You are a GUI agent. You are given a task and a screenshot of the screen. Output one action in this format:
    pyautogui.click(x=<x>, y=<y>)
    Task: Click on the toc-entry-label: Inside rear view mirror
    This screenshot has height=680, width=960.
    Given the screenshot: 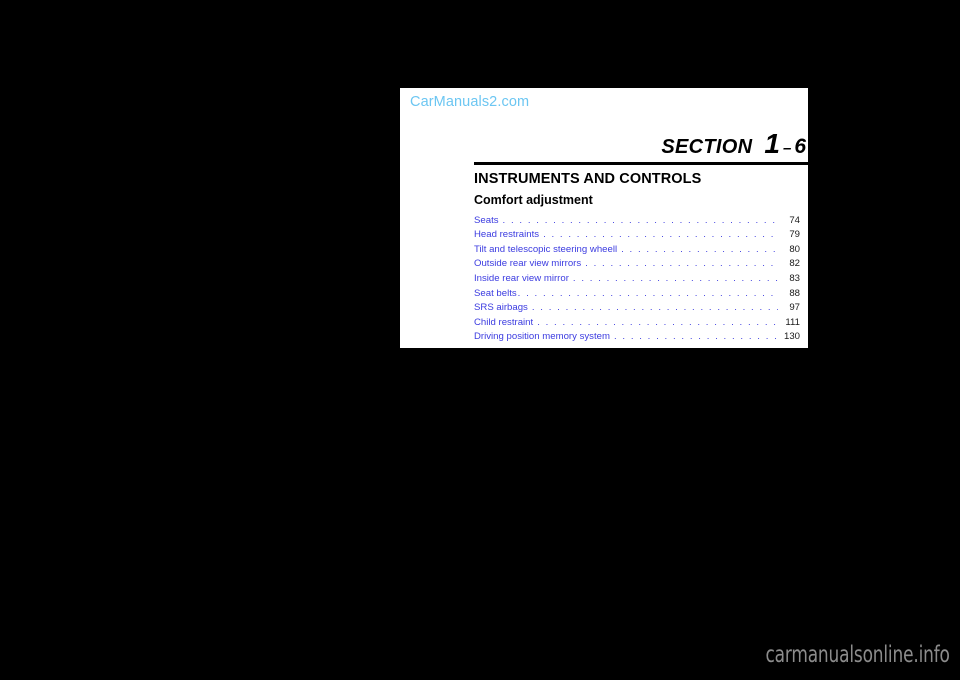 What is the action you would take?
    pyautogui.click(x=521, y=279)
    